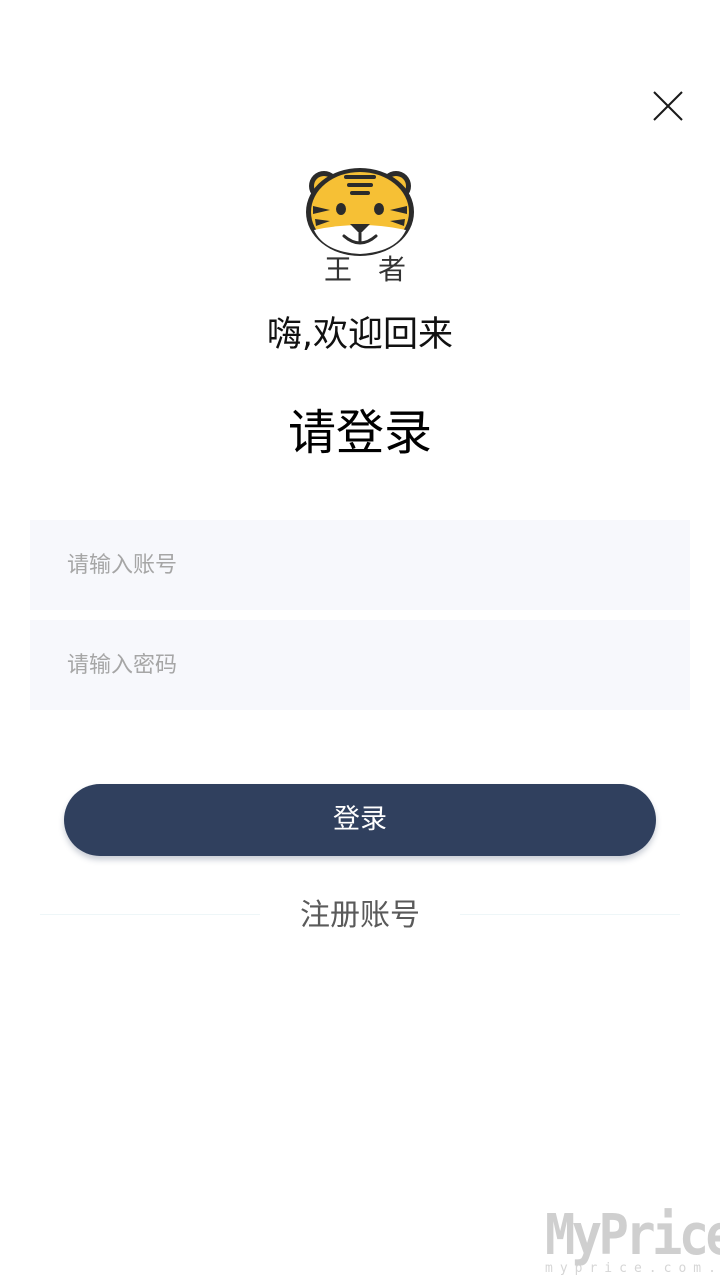 This screenshot has width=720, height=1280. I want to click on close-button, so click(668, 106).